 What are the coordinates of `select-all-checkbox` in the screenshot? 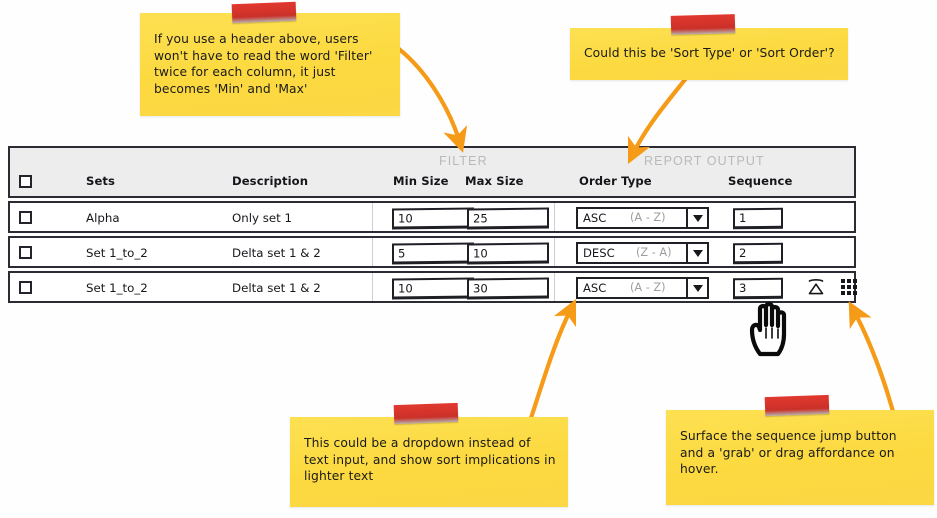 It's located at (25, 181).